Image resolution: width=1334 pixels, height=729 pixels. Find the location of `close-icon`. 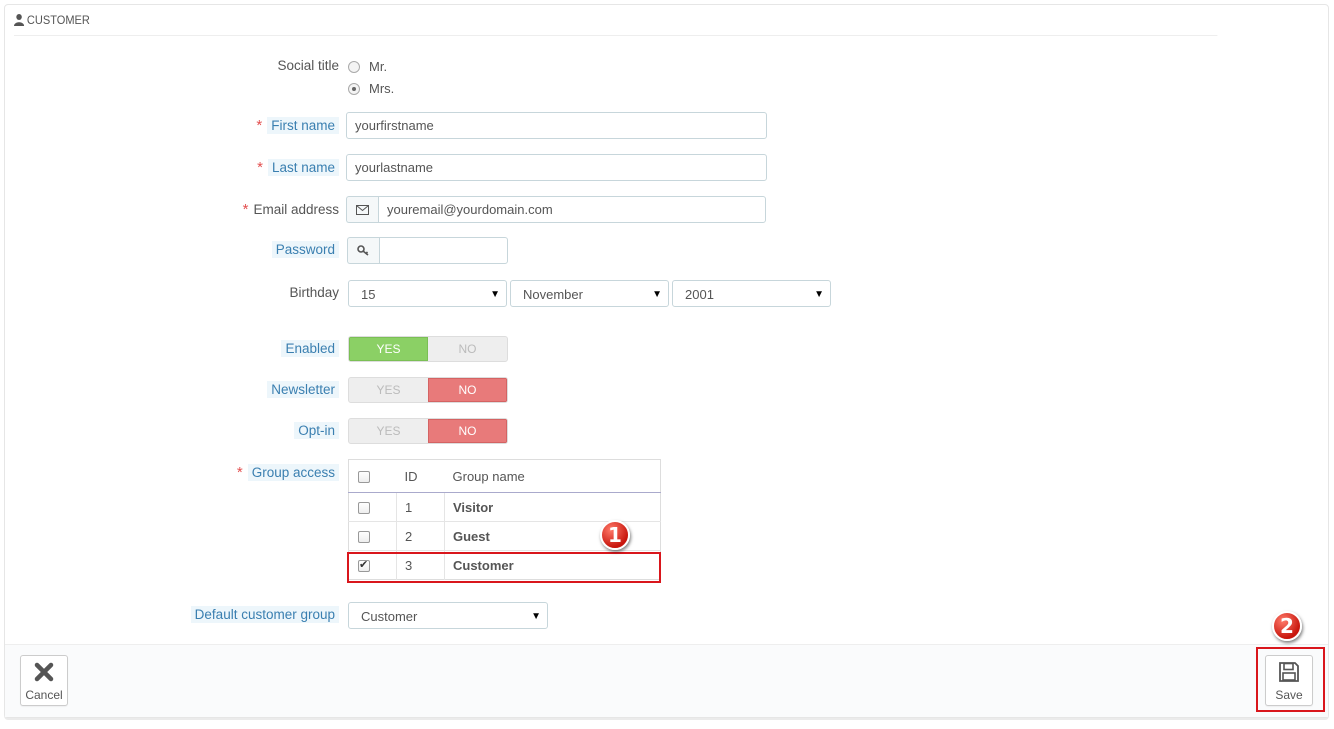

close-icon is located at coordinates (44, 672).